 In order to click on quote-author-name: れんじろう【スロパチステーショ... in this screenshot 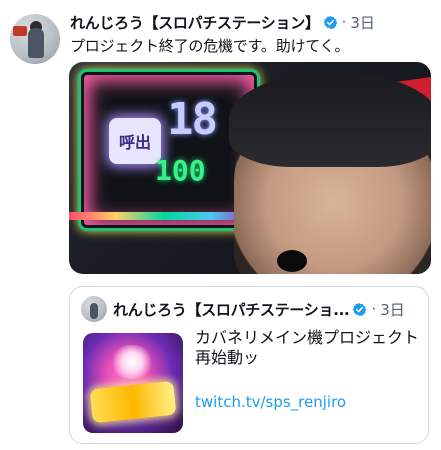, I will do `click(231, 309)`.